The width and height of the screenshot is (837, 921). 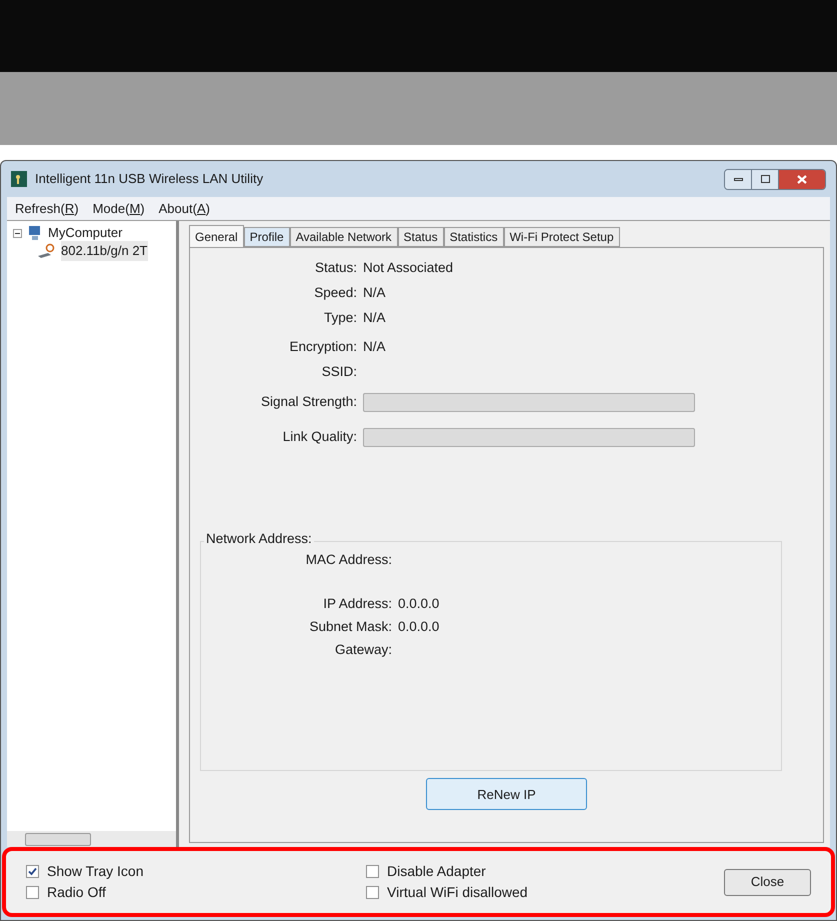 What do you see at coordinates (47, 208) in the screenshot?
I see `menu-item: Refresh(R)` at bounding box center [47, 208].